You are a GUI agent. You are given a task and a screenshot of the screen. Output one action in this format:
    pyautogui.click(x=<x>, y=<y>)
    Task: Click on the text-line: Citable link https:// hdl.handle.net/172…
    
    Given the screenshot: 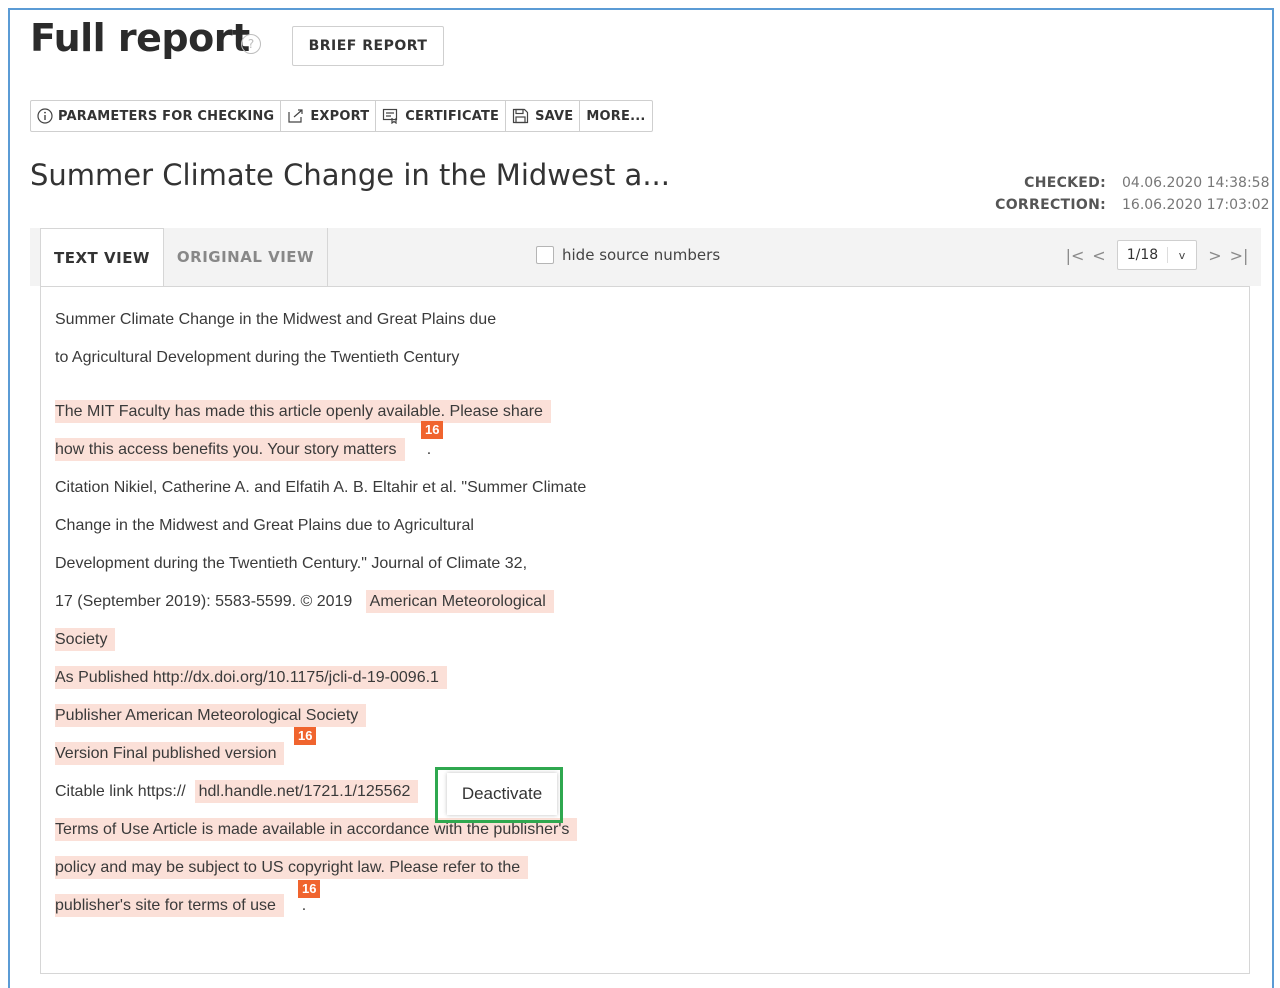 What is the action you would take?
    pyautogui.click(x=237, y=791)
    